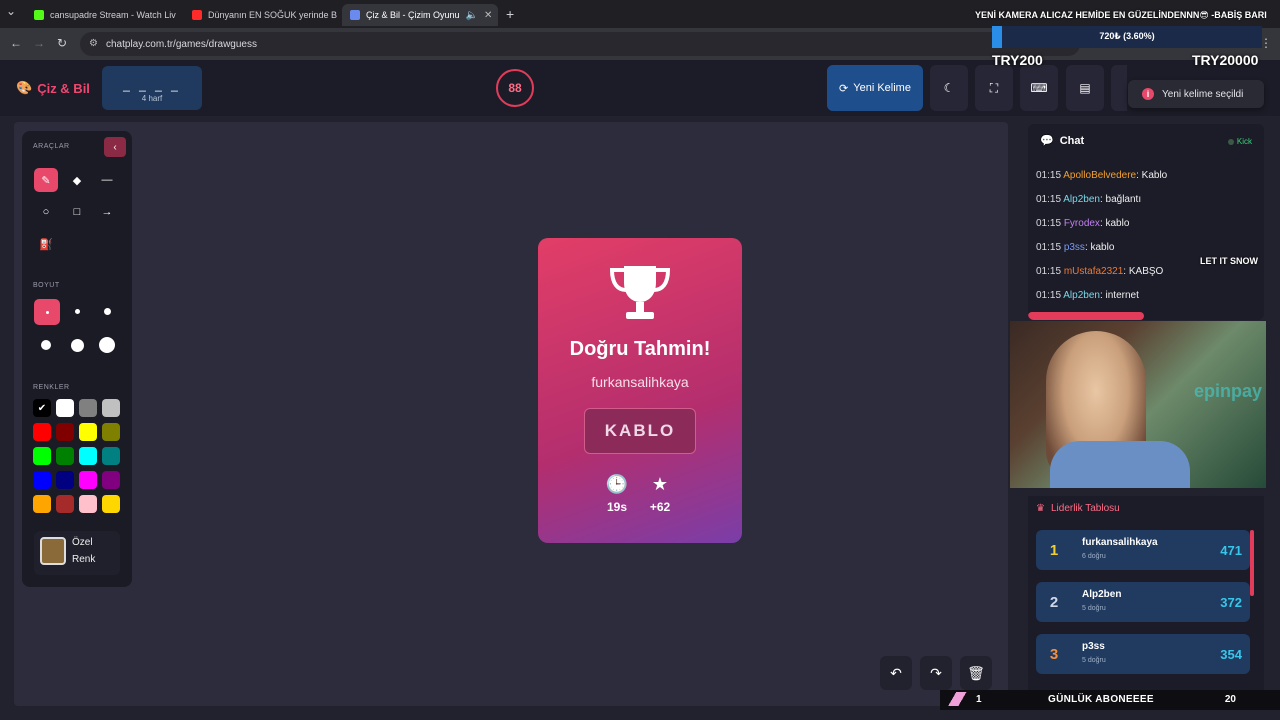 This screenshot has width=1280, height=720. I want to click on browser-tab-kick: cansupadre Stream - Watch Liv ✕, so click(103, 15).